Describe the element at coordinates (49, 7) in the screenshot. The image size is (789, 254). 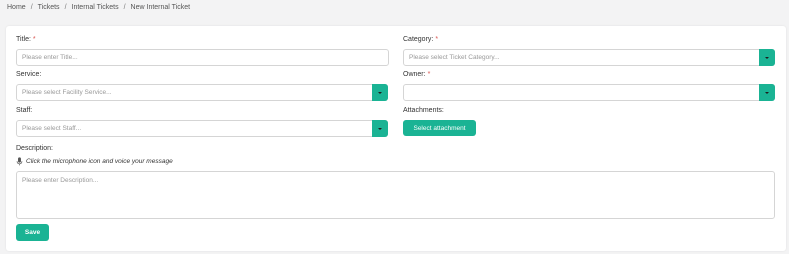
I see `breadcrumb-tickets: Tickets` at that location.